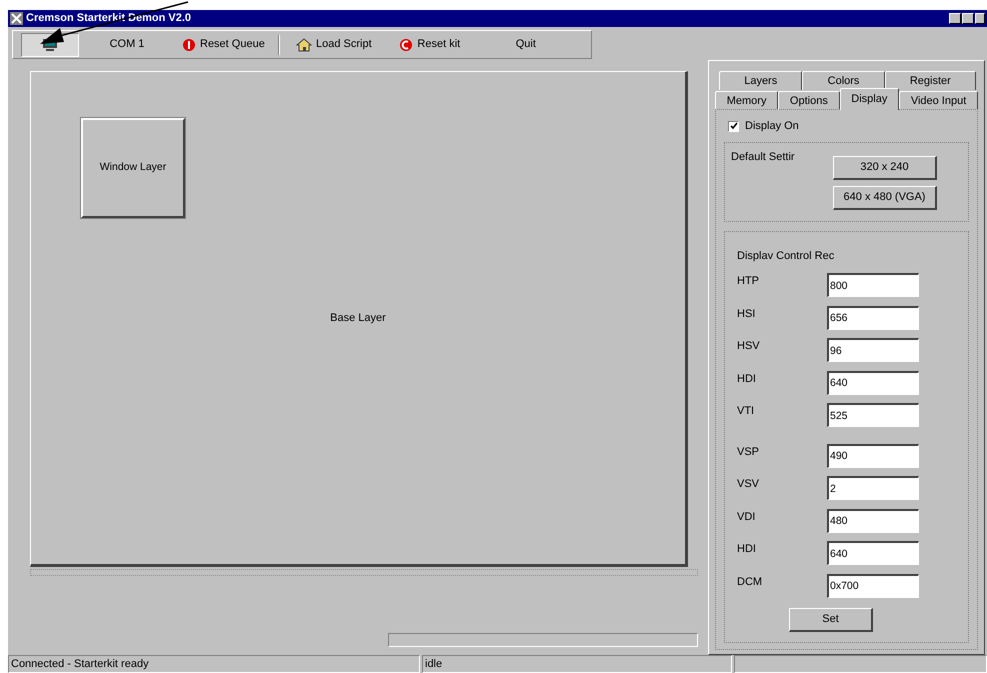  Describe the element at coordinates (406, 45) in the screenshot. I see `reset-icon` at that location.